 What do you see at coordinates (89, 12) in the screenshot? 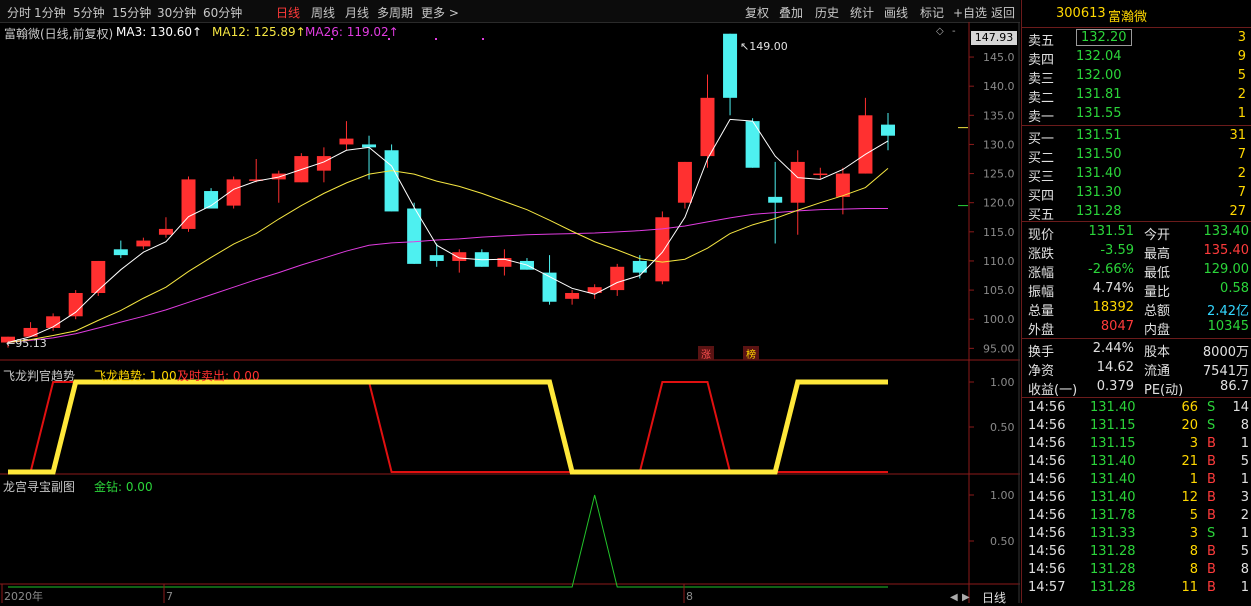
I see `period-tab-2: 5分钟` at bounding box center [89, 12].